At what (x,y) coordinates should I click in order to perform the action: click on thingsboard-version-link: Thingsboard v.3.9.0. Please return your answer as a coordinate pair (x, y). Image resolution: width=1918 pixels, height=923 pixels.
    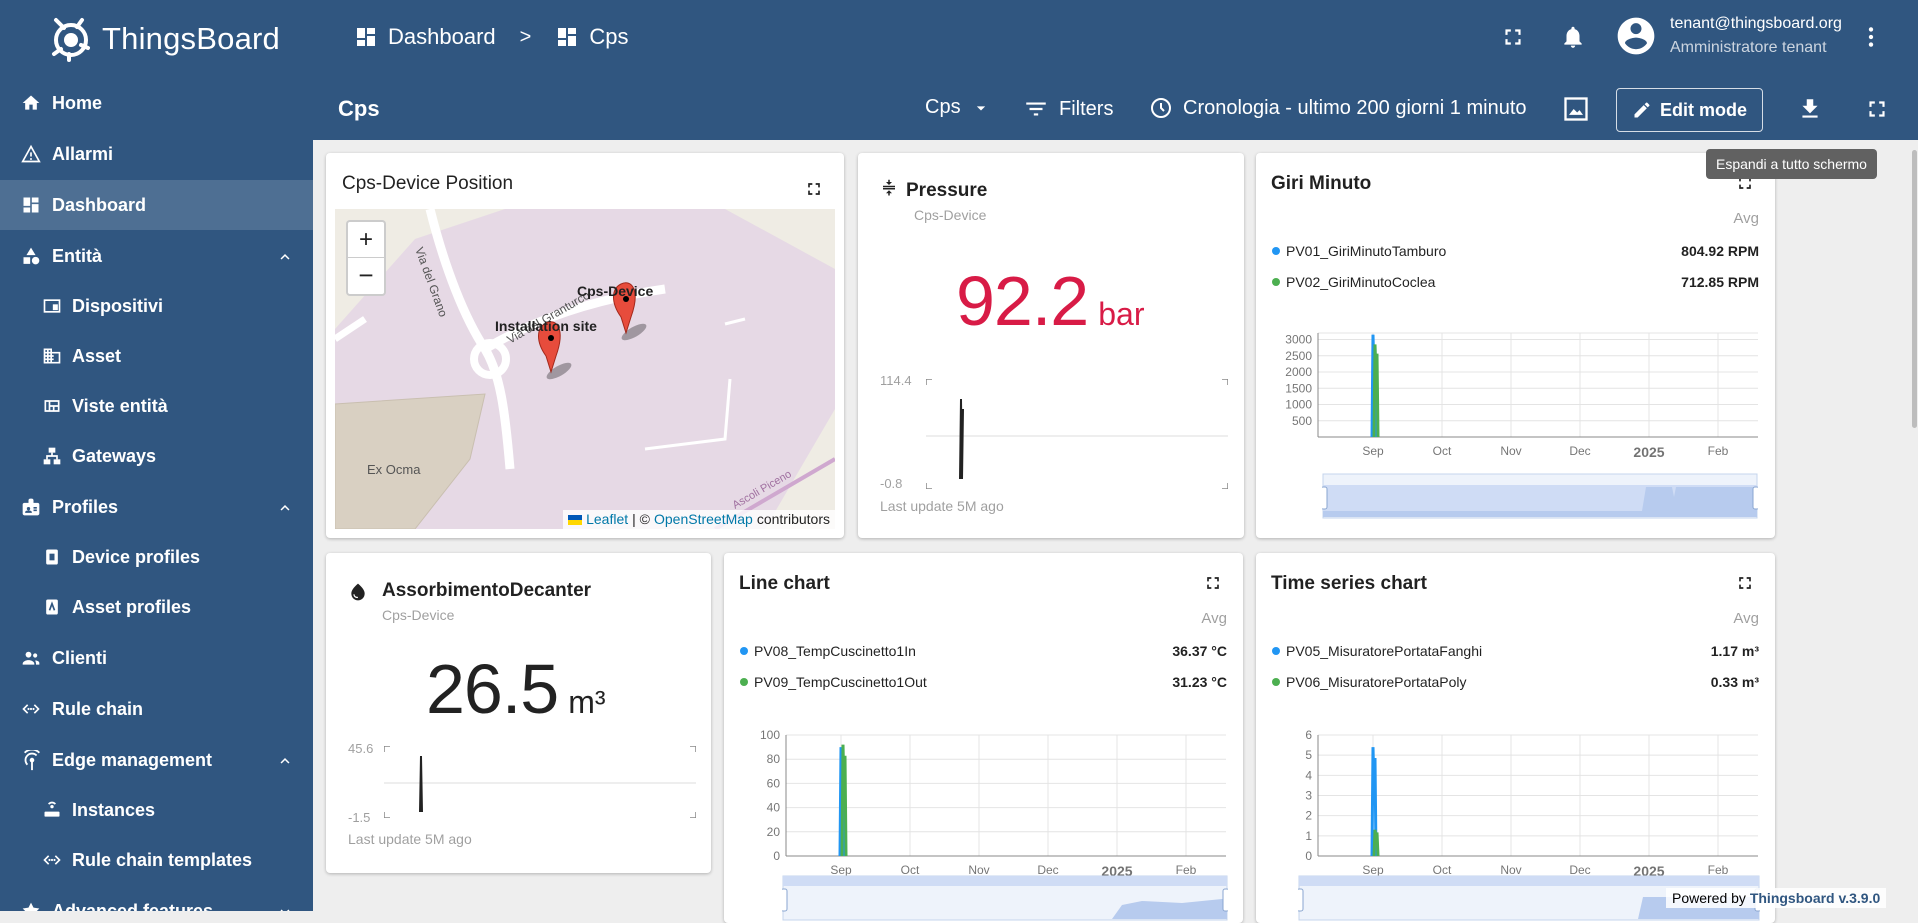
    Looking at the image, I should click on (1815, 898).